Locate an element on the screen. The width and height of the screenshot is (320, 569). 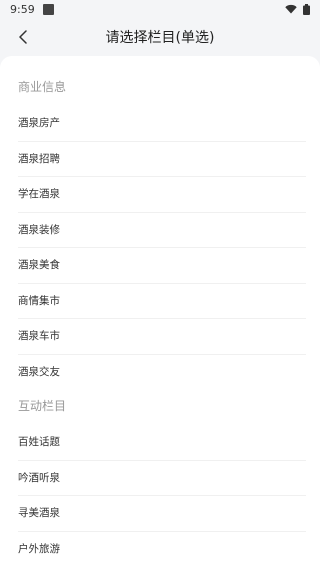
list-item: 户外旅游 is located at coordinates (160, 548).